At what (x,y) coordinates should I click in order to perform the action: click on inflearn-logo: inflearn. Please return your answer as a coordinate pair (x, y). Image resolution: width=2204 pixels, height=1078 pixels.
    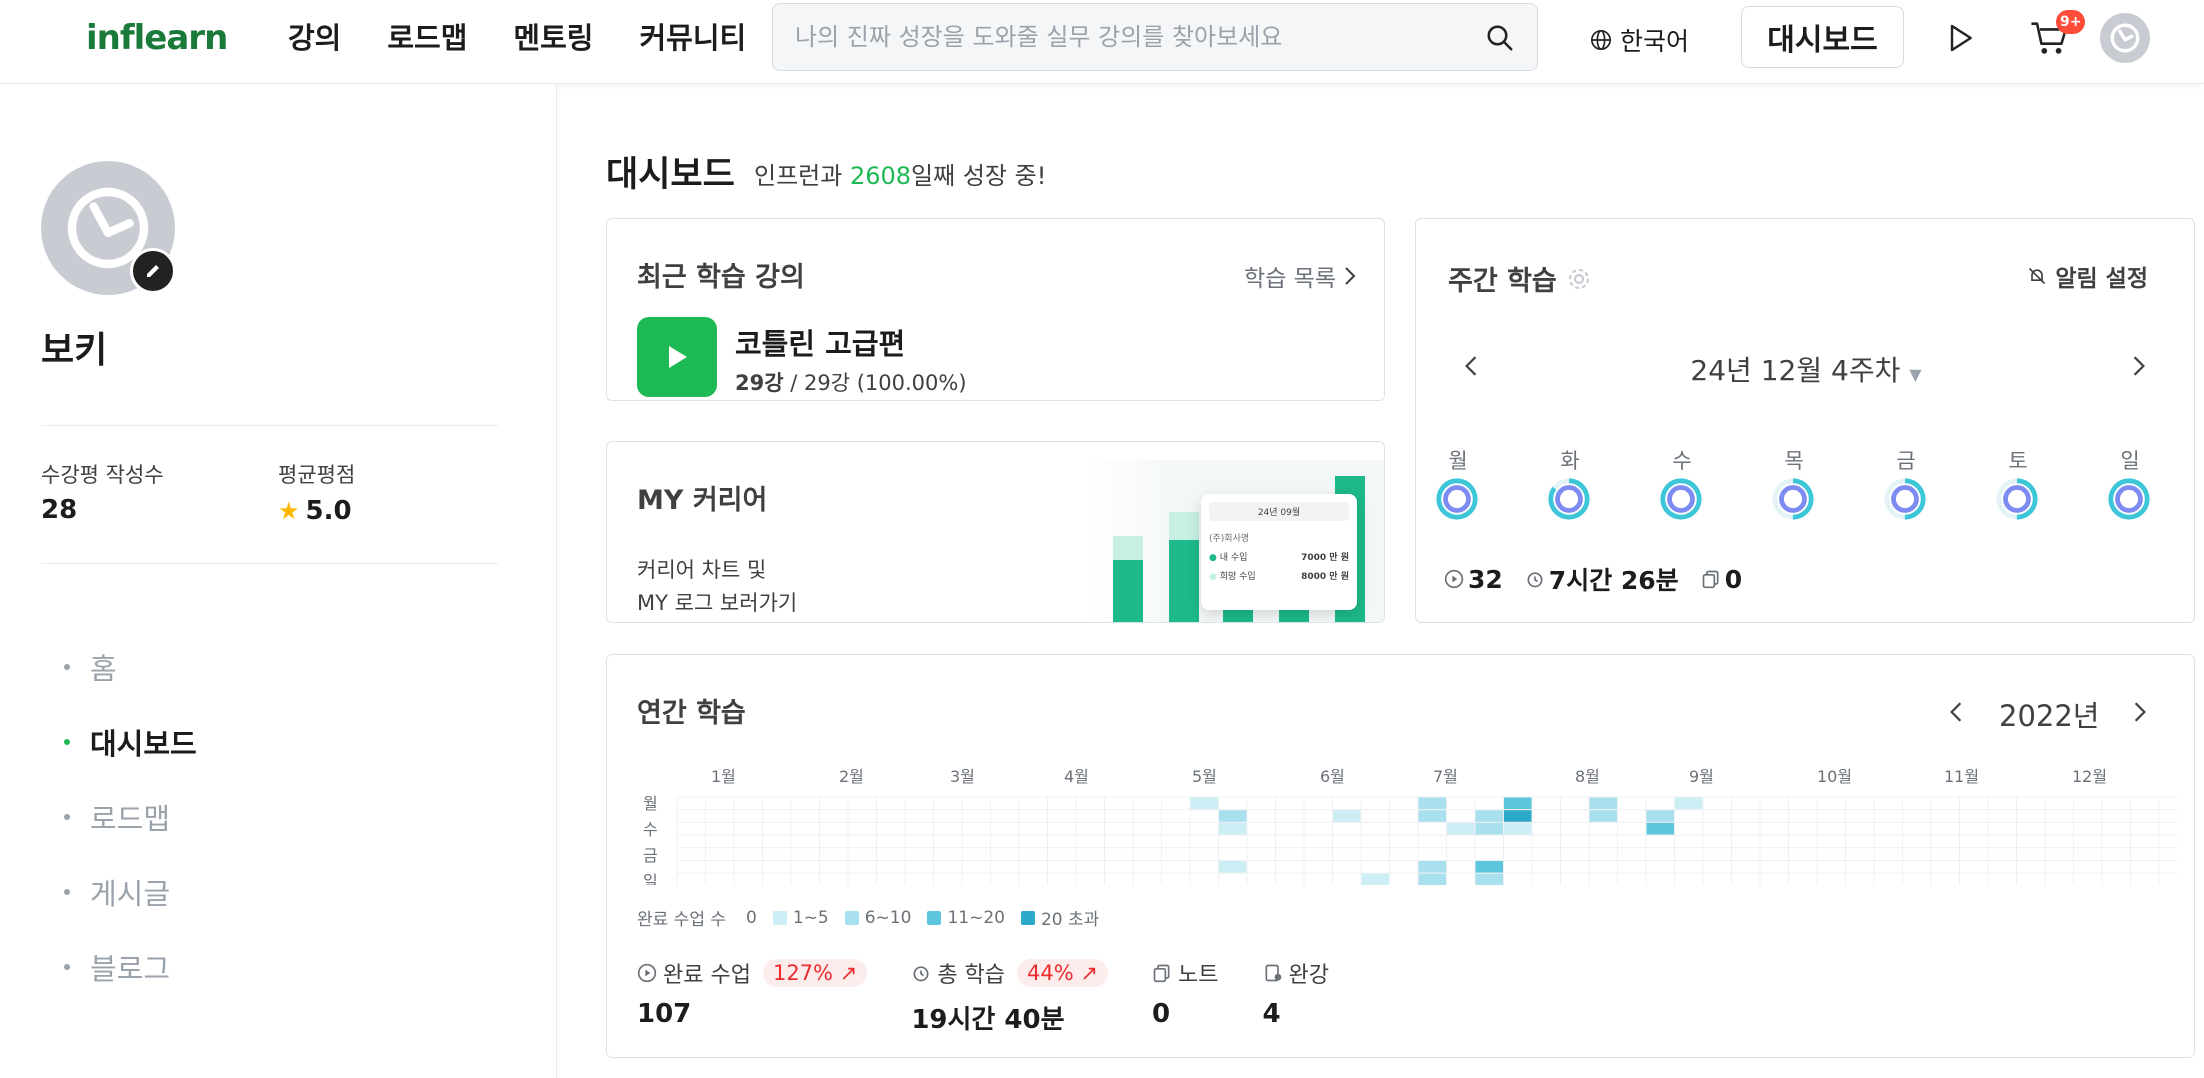
    Looking at the image, I should click on (157, 38).